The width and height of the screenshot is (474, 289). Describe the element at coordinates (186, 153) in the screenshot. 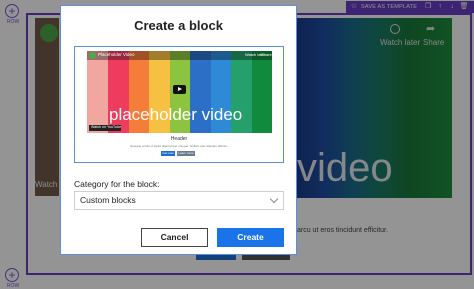

I see `preview-button-secondary: Learn more` at that location.